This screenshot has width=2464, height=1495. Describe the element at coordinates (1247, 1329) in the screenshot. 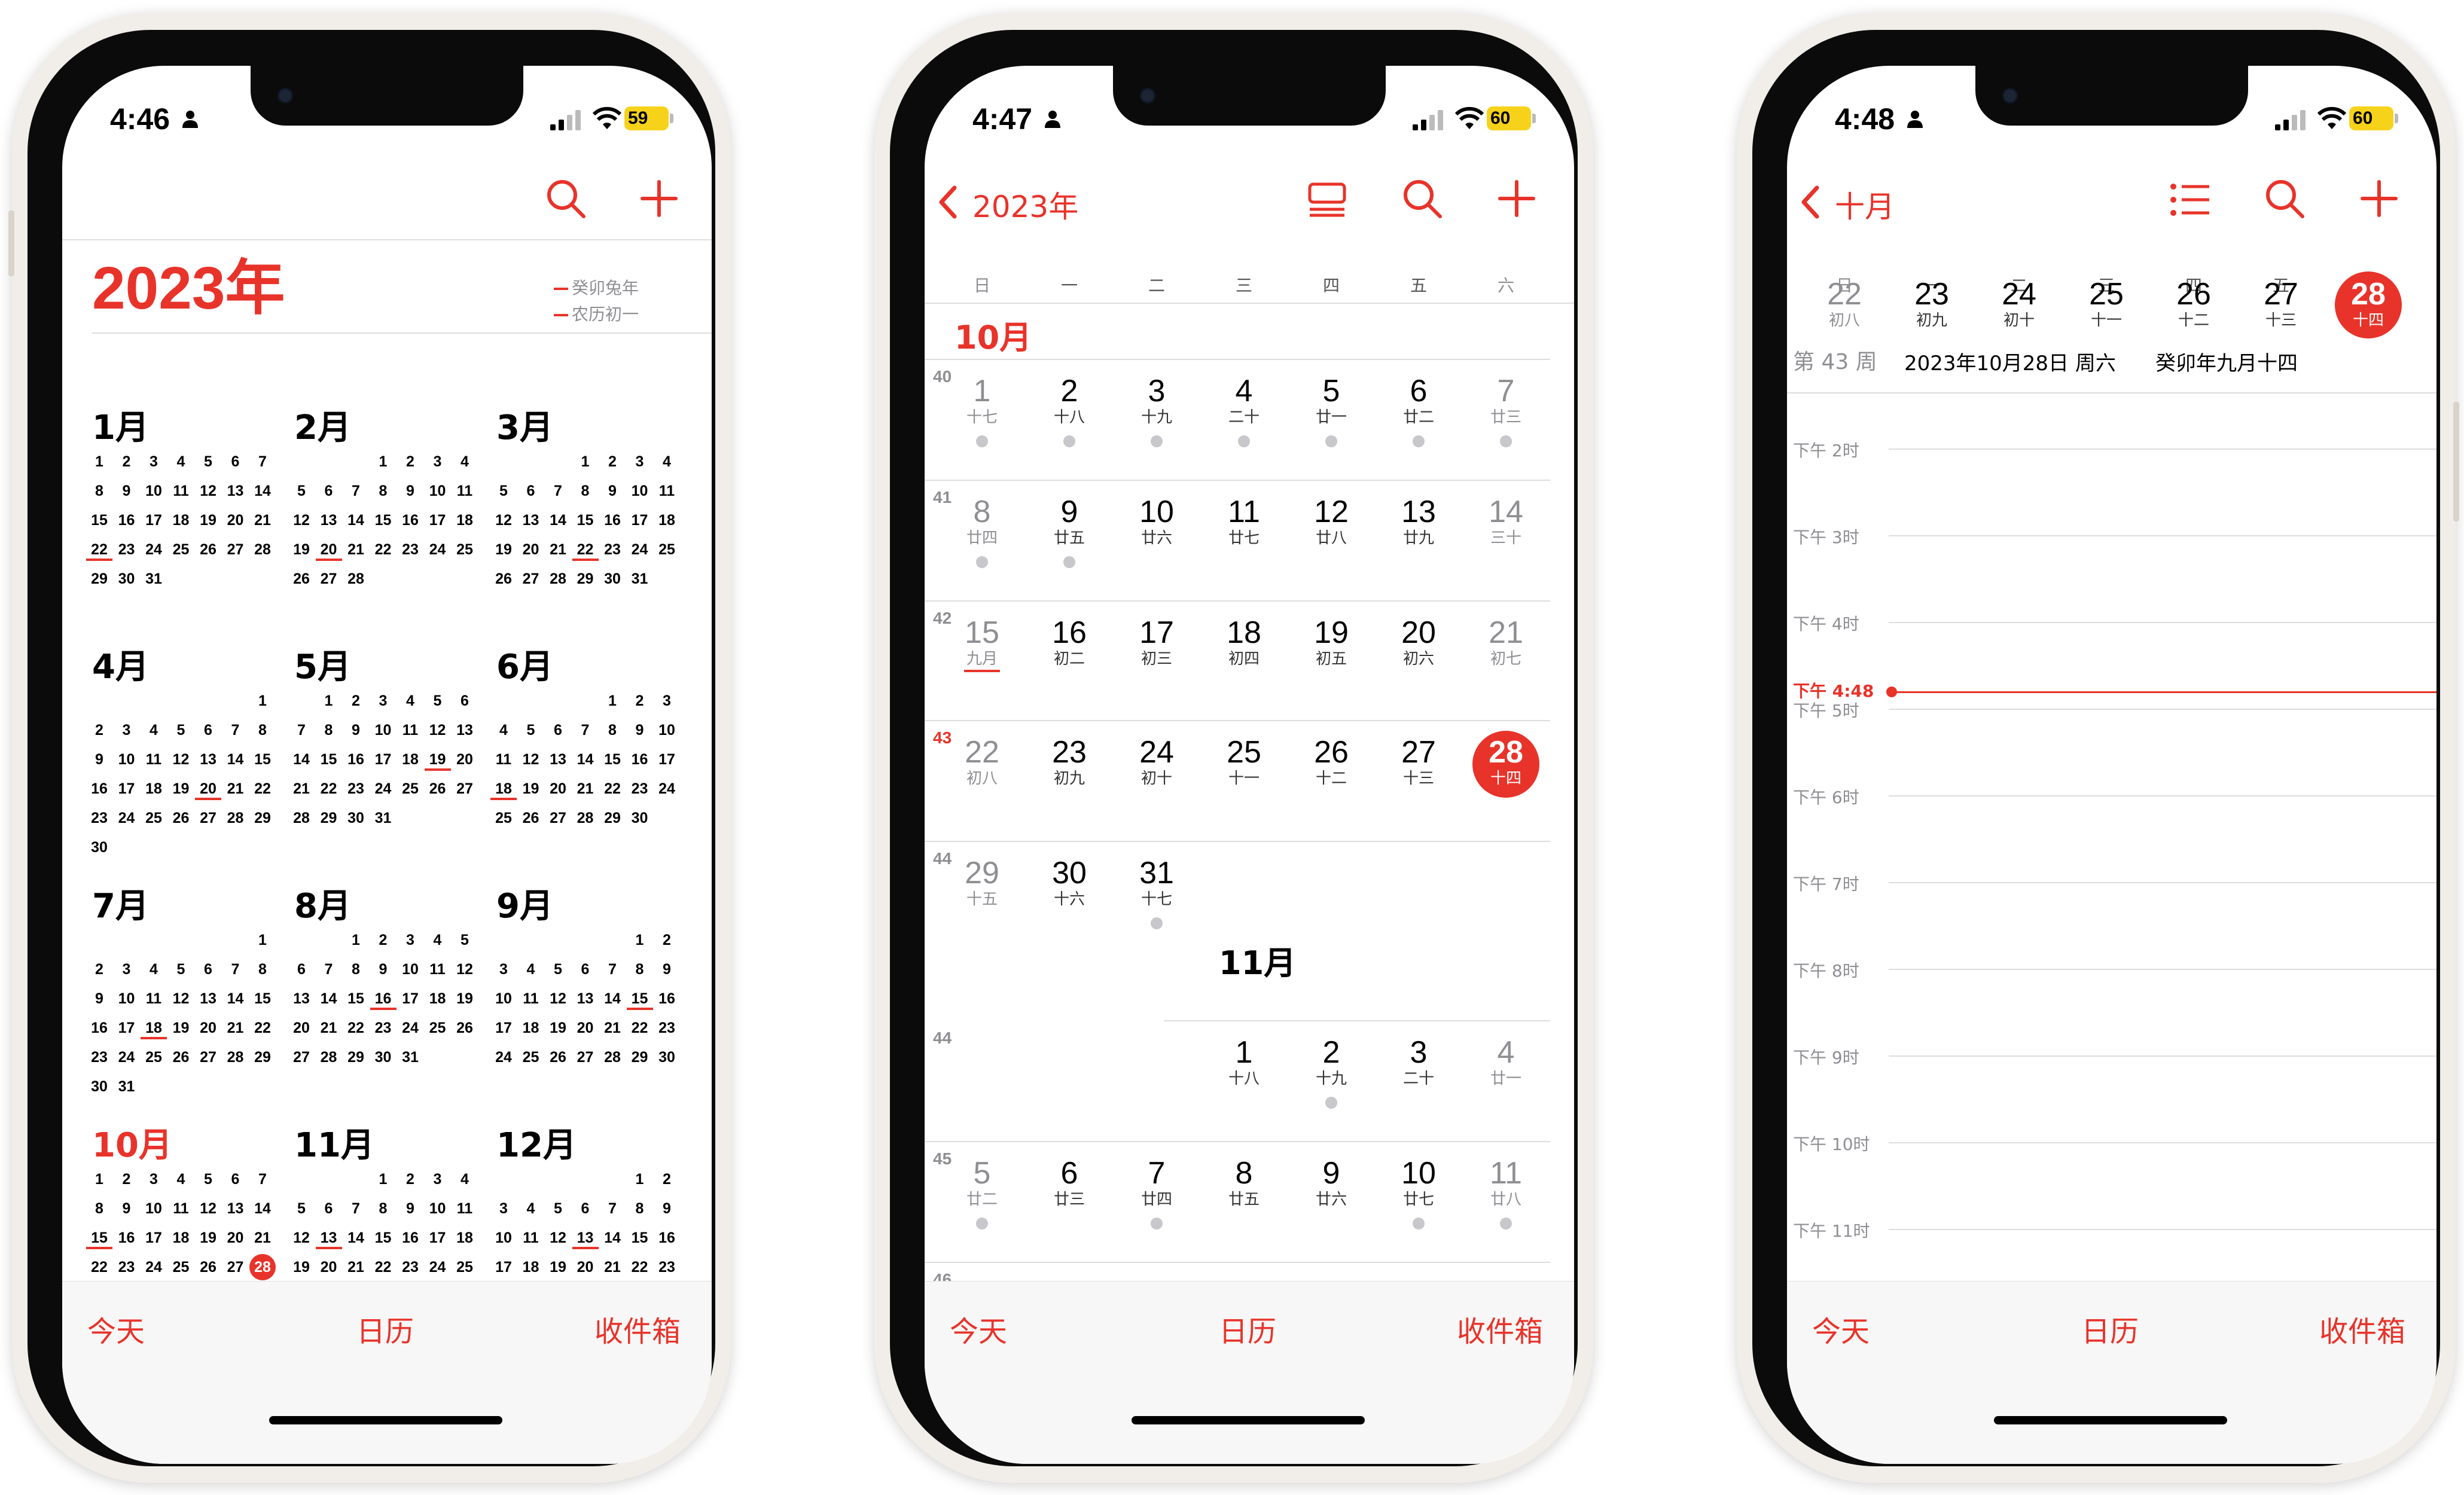

I see `tab-calendar: 日历` at that location.